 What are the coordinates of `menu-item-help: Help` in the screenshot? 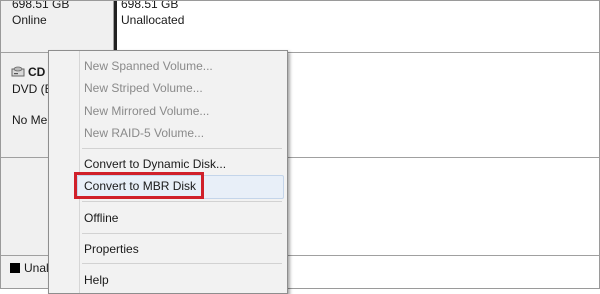 It's located at (96, 280).